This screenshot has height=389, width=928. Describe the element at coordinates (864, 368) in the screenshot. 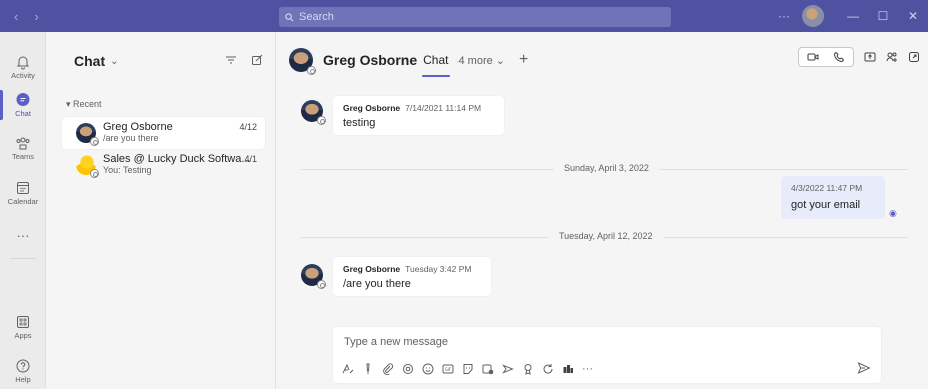

I see `send-icon` at that location.